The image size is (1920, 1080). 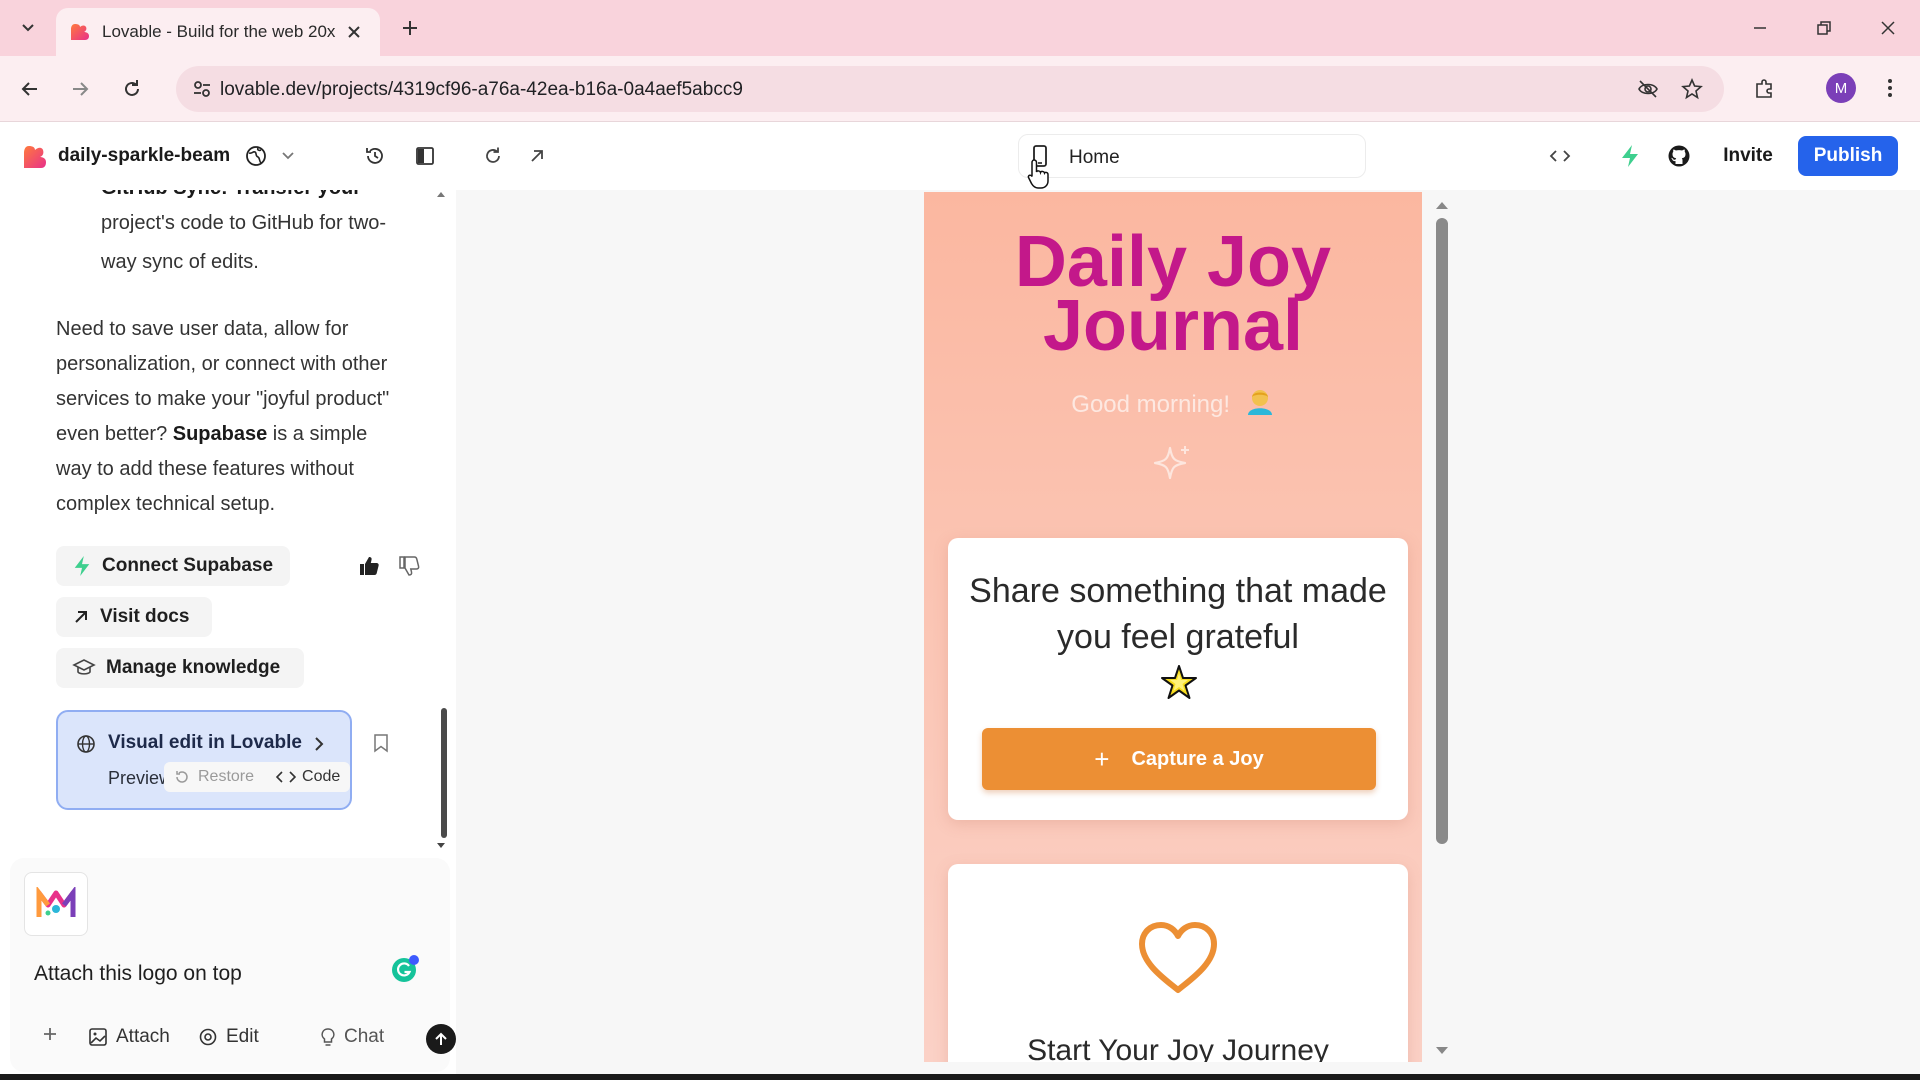 I want to click on preview-scrollbar-thumb, so click(x=1442, y=531).